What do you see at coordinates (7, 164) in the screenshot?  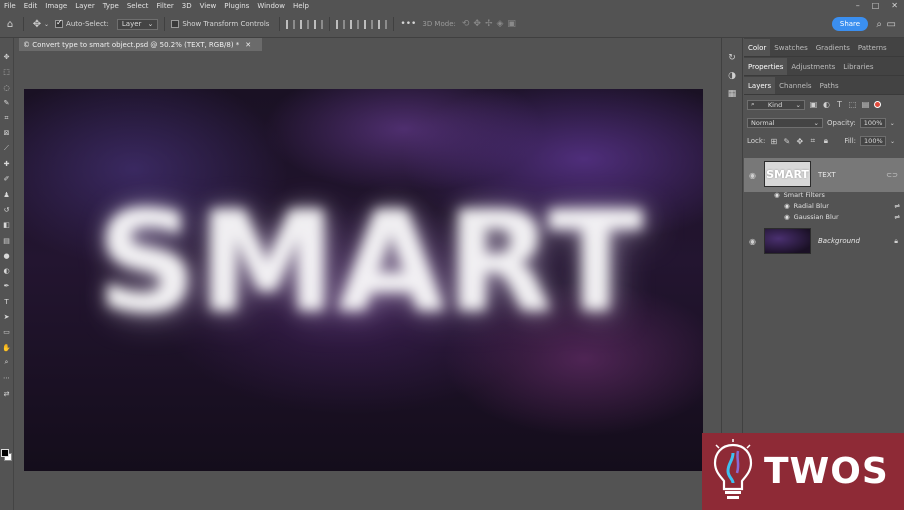 I see `healing-brush-icon: ✚` at bounding box center [7, 164].